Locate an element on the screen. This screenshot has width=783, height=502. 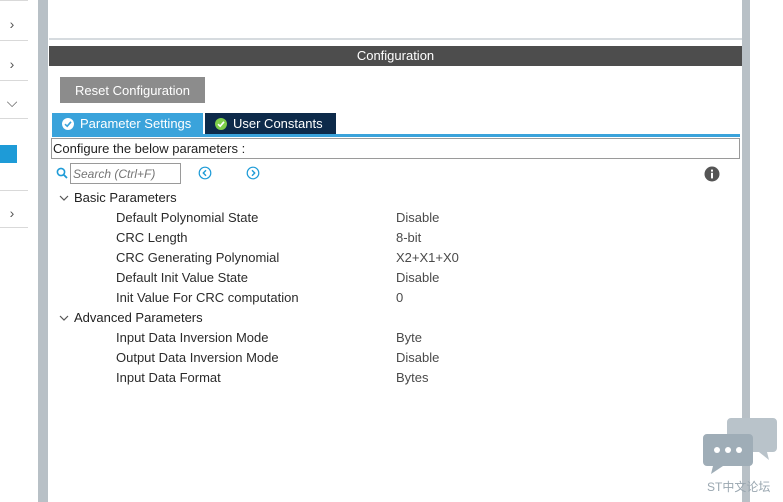
tab-label: Parameter Settings is located at coordinates (136, 123).